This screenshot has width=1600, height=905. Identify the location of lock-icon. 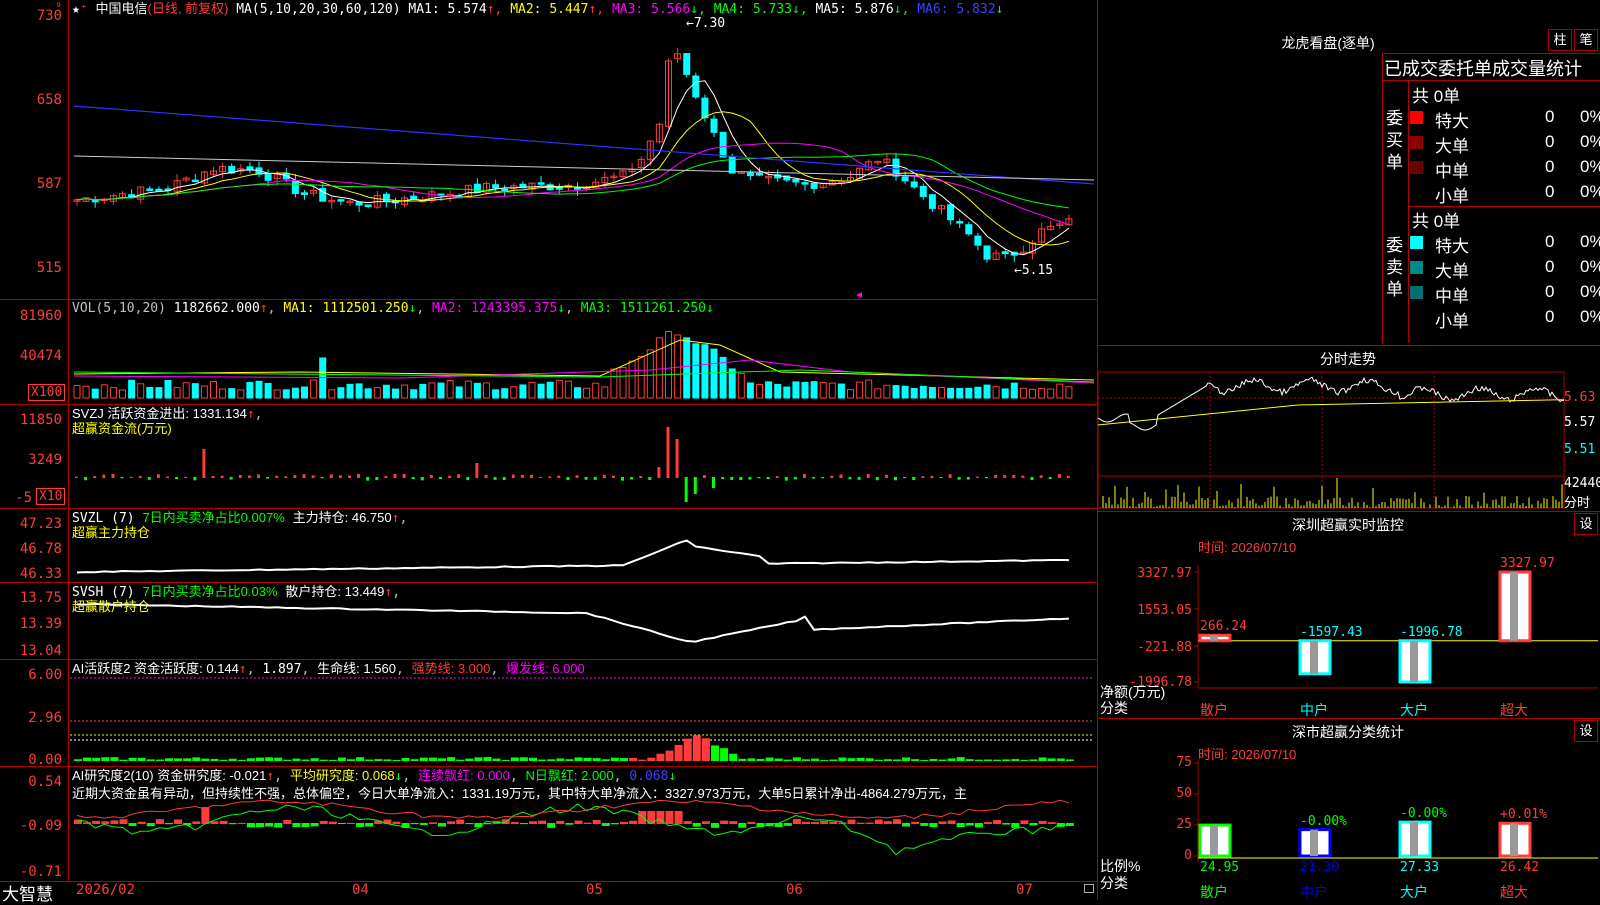
(1089, 888).